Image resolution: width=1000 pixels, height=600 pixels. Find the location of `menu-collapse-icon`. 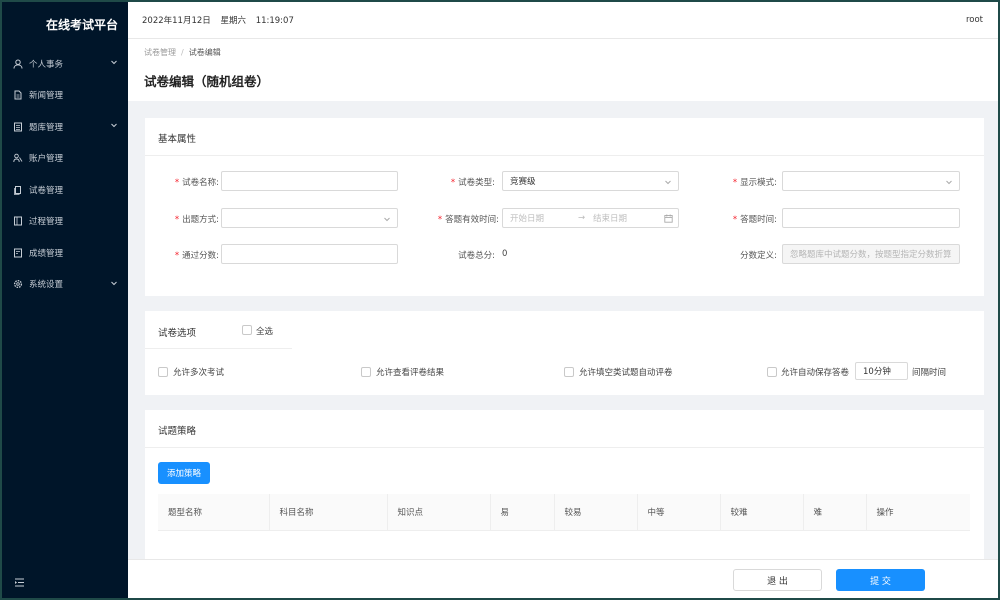

menu-collapse-icon is located at coordinates (19, 582).